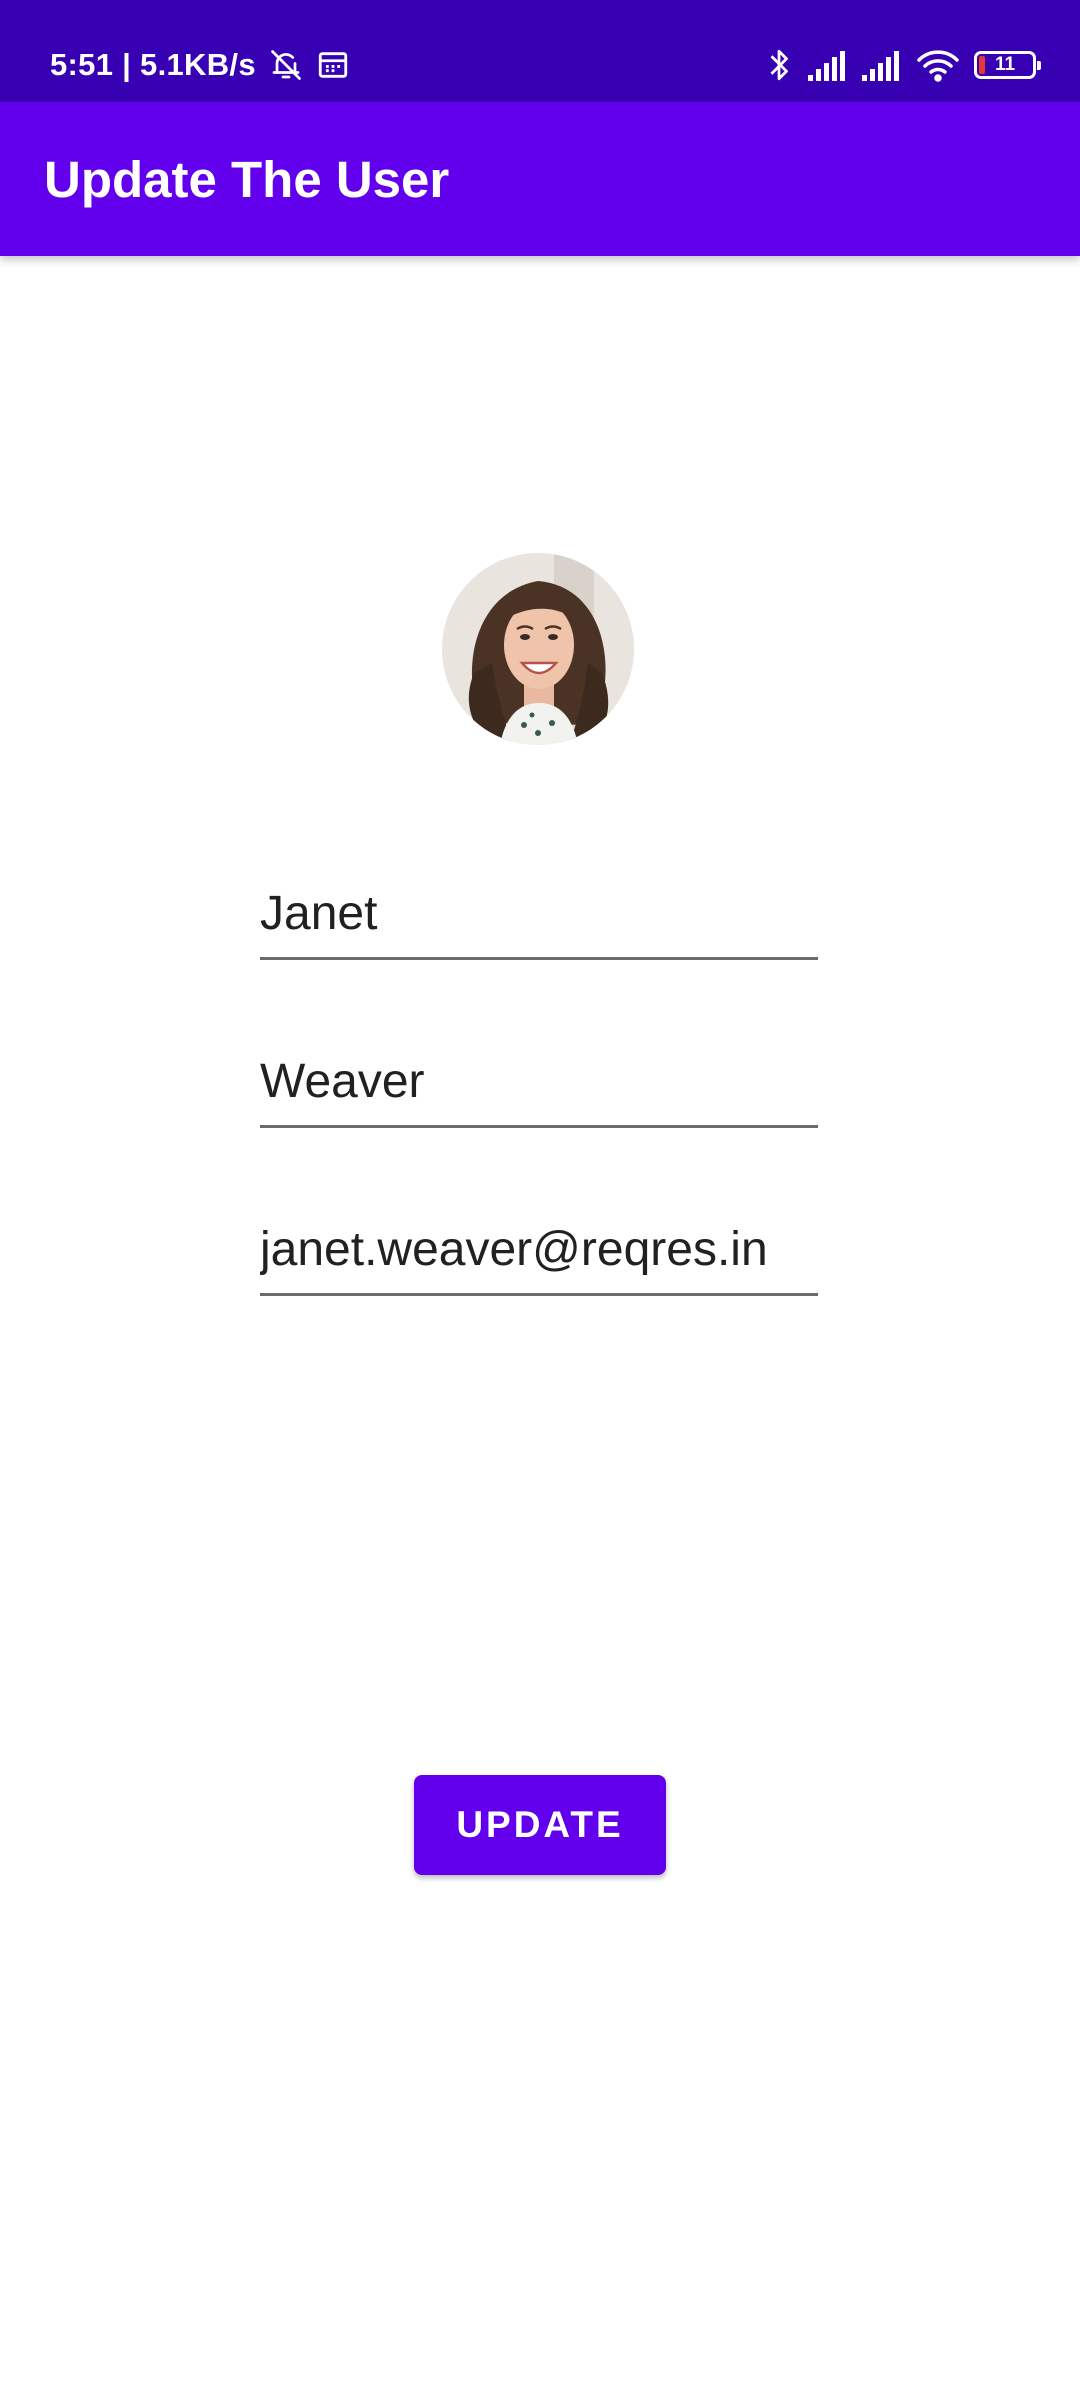  I want to click on avatar, so click(538, 649).